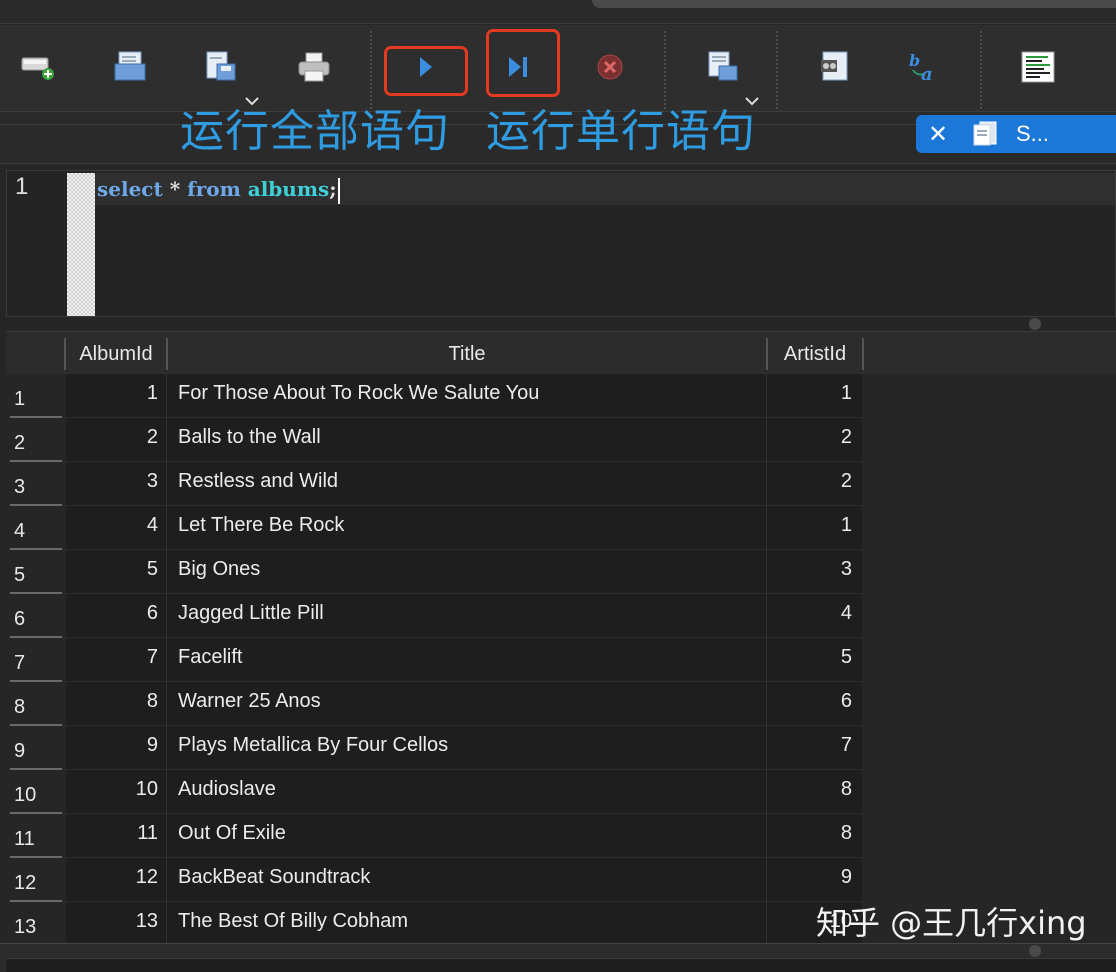 The width and height of the screenshot is (1116, 972). What do you see at coordinates (468, 528) in the screenshot?
I see `cell-title: Let There Be Rock` at bounding box center [468, 528].